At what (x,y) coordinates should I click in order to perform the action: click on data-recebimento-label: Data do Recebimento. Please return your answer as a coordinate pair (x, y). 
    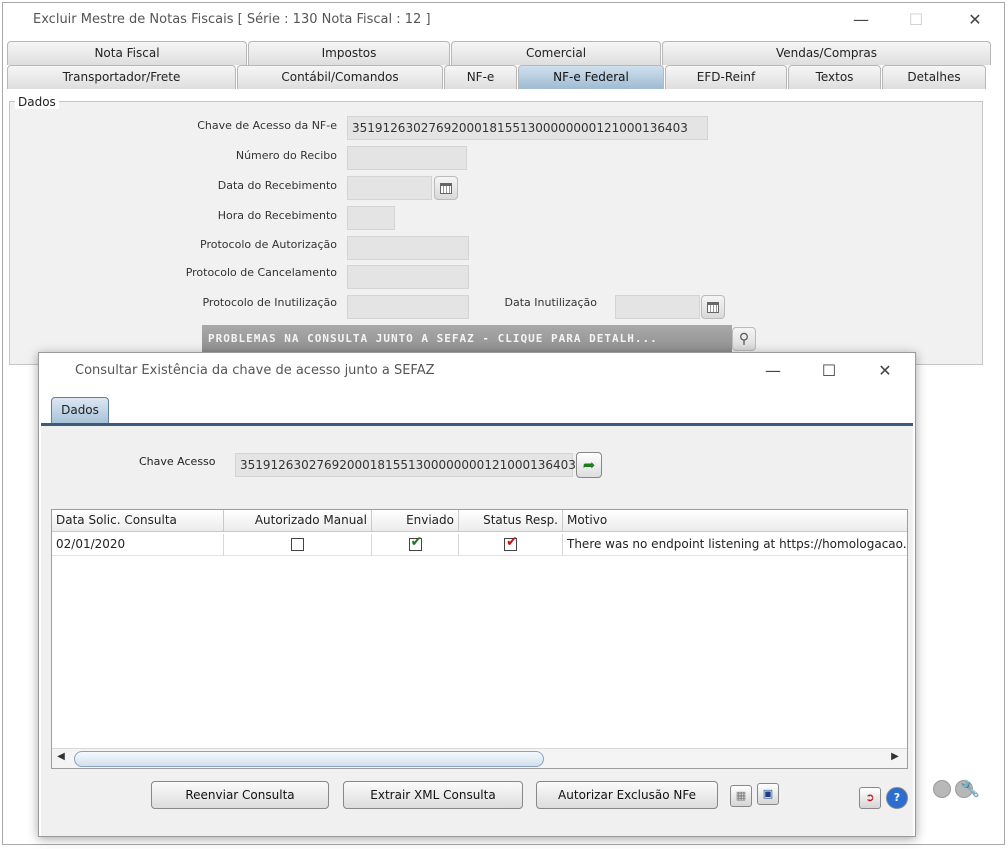
    Looking at the image, I should click on (277, 185).